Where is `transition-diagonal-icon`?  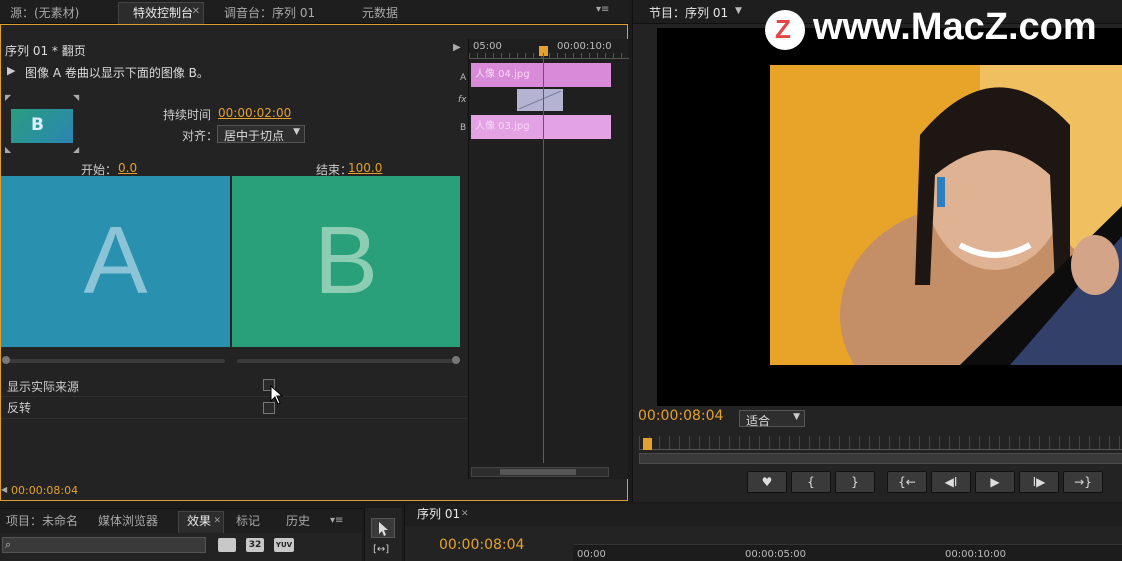
transition-diagonal-icon is located at coordinates (540, 100).